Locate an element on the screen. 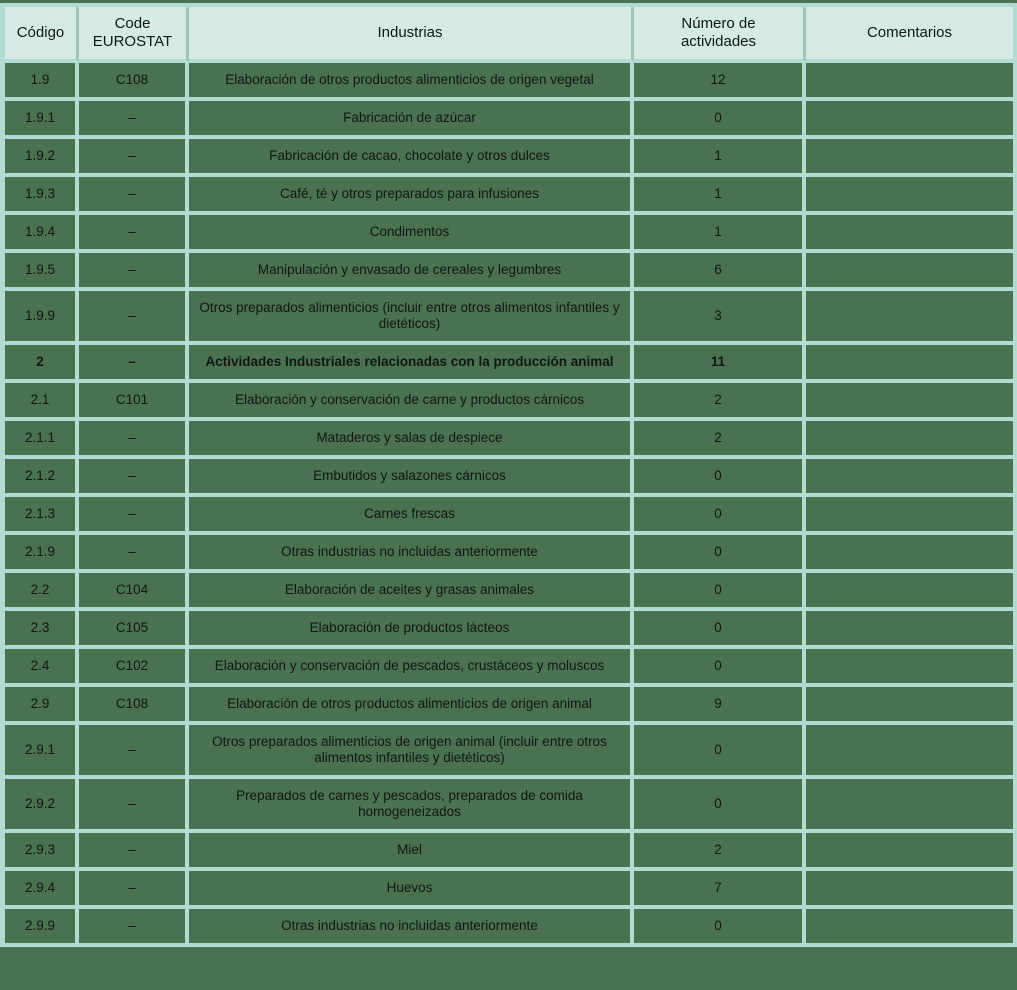 This screenshot has width=1017, height=990. table-row: 2.9.3 – Miel 2 is located at coordinates (509, 852).